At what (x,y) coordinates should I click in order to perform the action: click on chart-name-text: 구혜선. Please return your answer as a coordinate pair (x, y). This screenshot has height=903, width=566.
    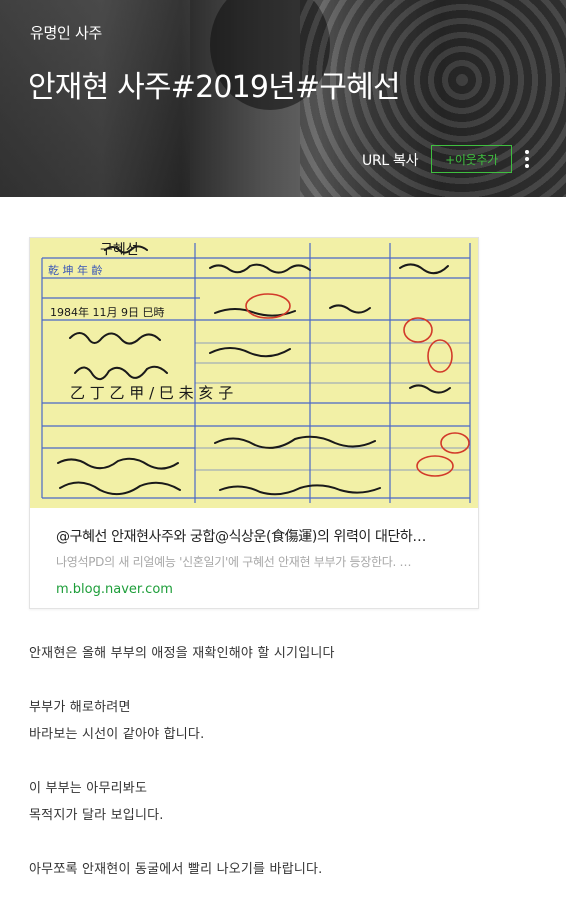
    Looking at the image, I should click on (119, 250).